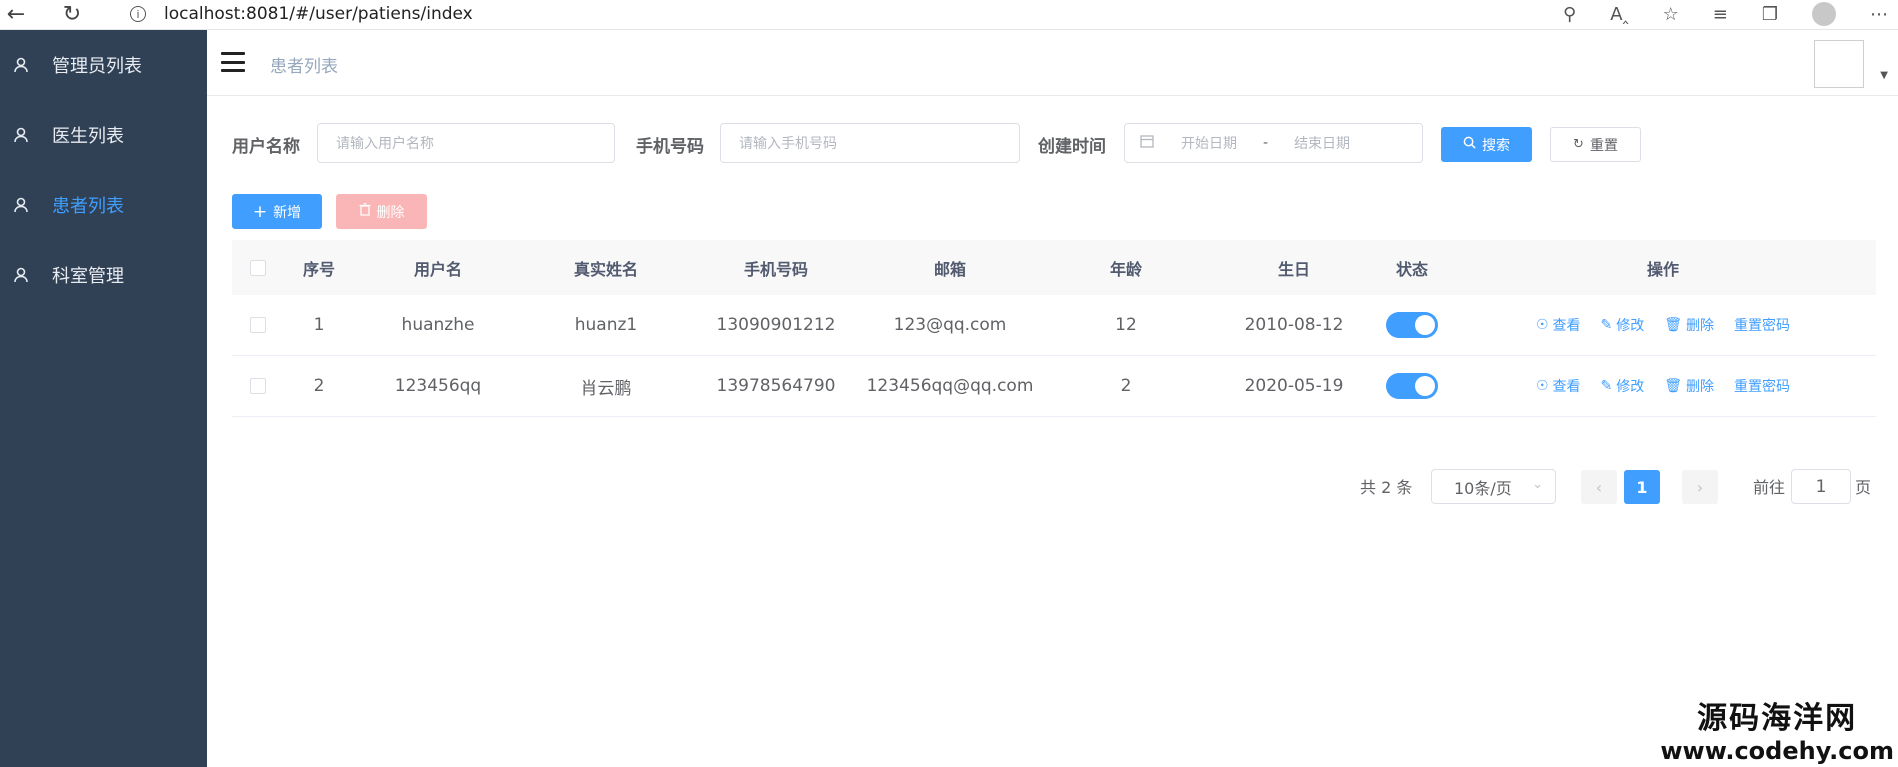 The image size is (1898, 767). What do you see at coordinates (88, 136) in the screenshot?
I see `sidebar-item-label: 医生列表` at bounding box center [88, 136].